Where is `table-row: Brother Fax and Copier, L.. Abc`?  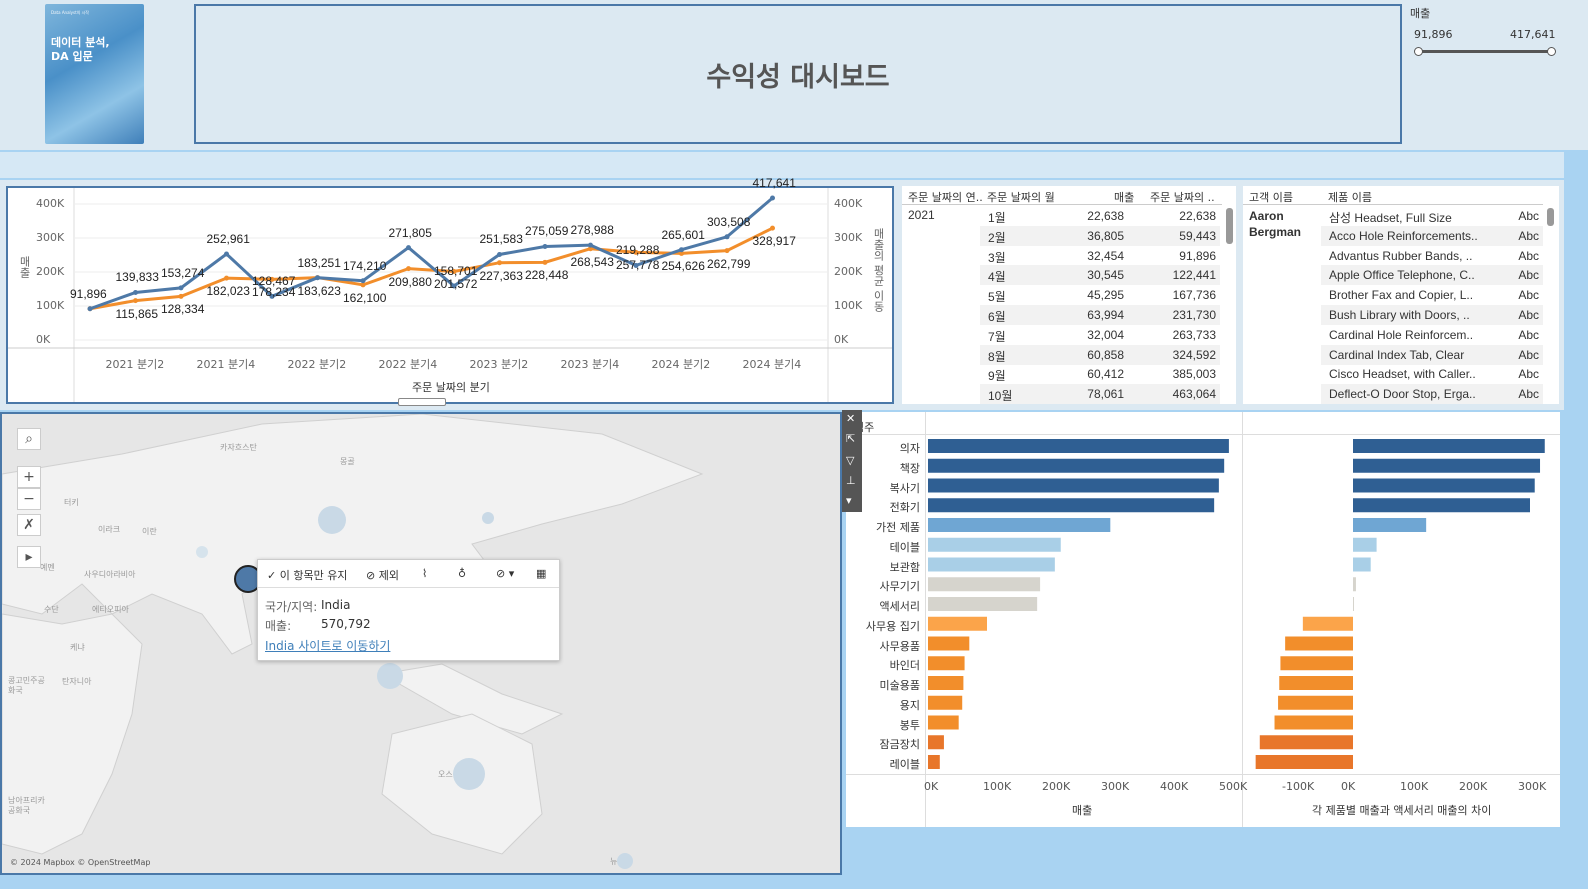
table-row: Brother Fax and Copier, L.. Abc is located at coordinates (1432, 295).